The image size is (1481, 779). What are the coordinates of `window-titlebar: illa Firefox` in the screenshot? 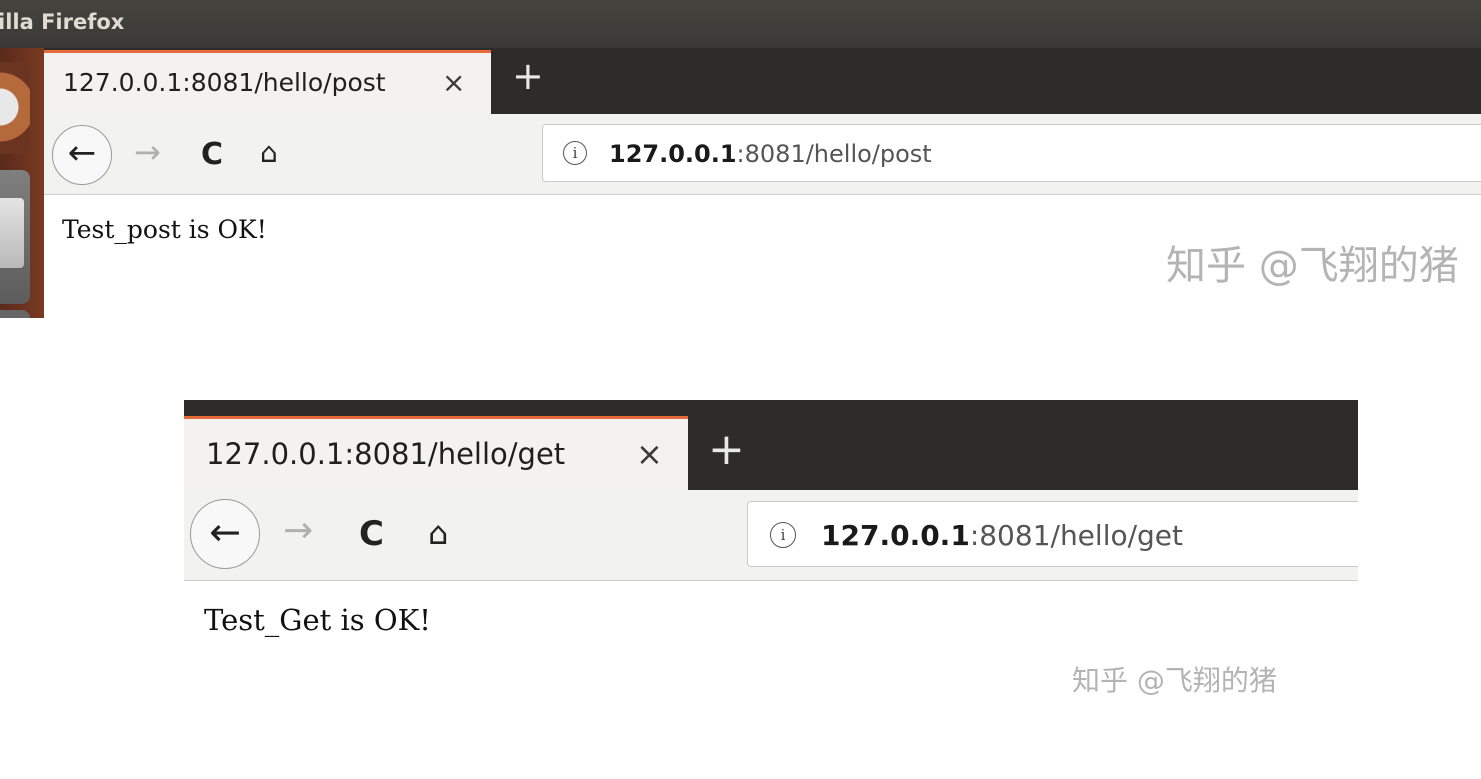 It's located at (740, 24).